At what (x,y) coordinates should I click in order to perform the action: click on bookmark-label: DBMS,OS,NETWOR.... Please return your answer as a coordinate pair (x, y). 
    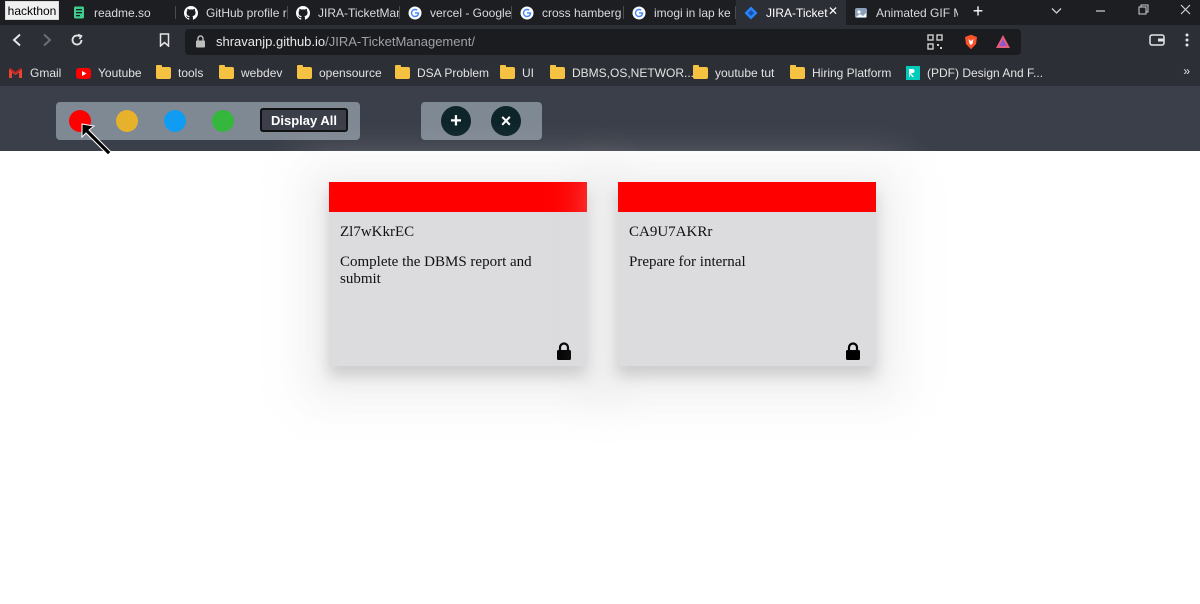
    Looking at the image, I should click on (633, 73).